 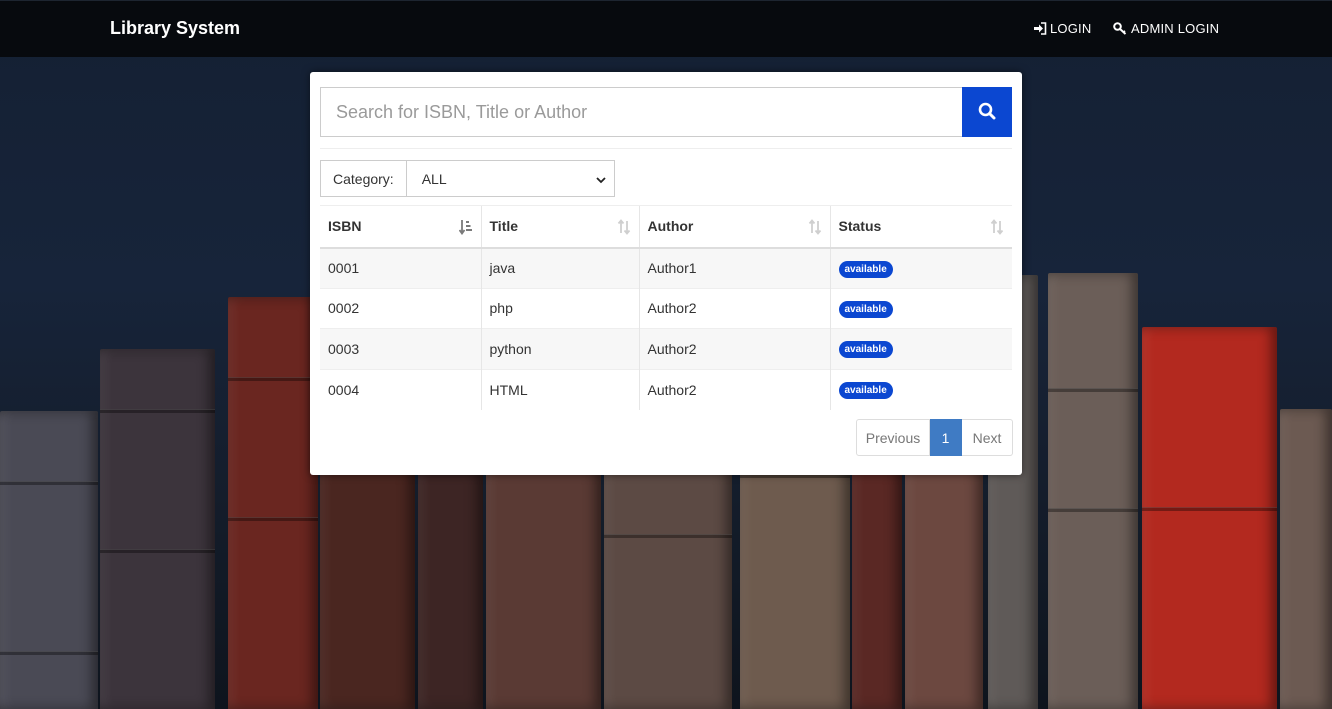 I want to click on column-header-author: Author, so click(x=734, y=227).